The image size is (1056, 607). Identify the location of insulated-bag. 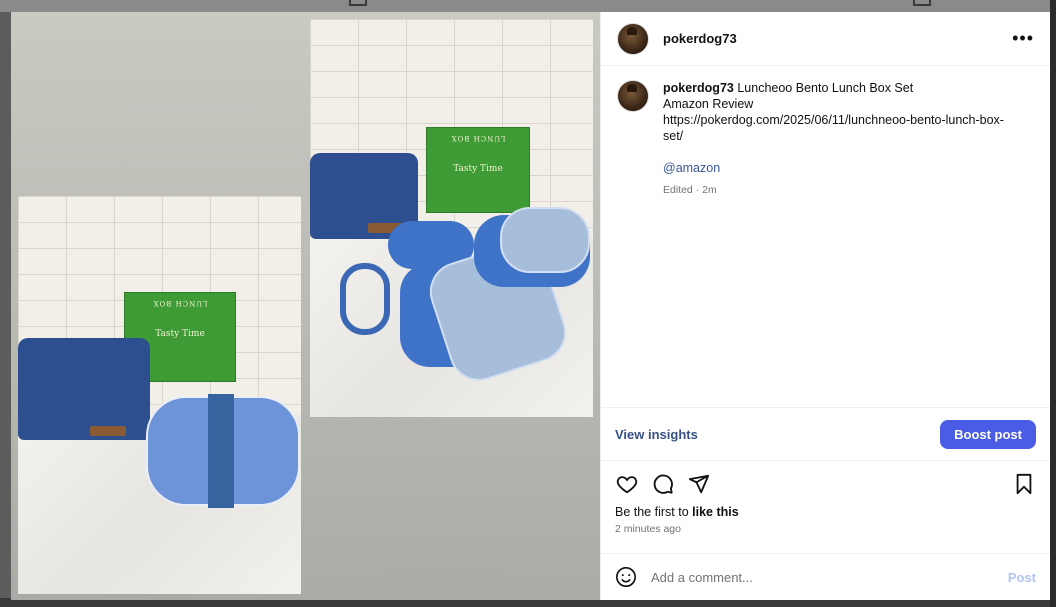
(84, 389).